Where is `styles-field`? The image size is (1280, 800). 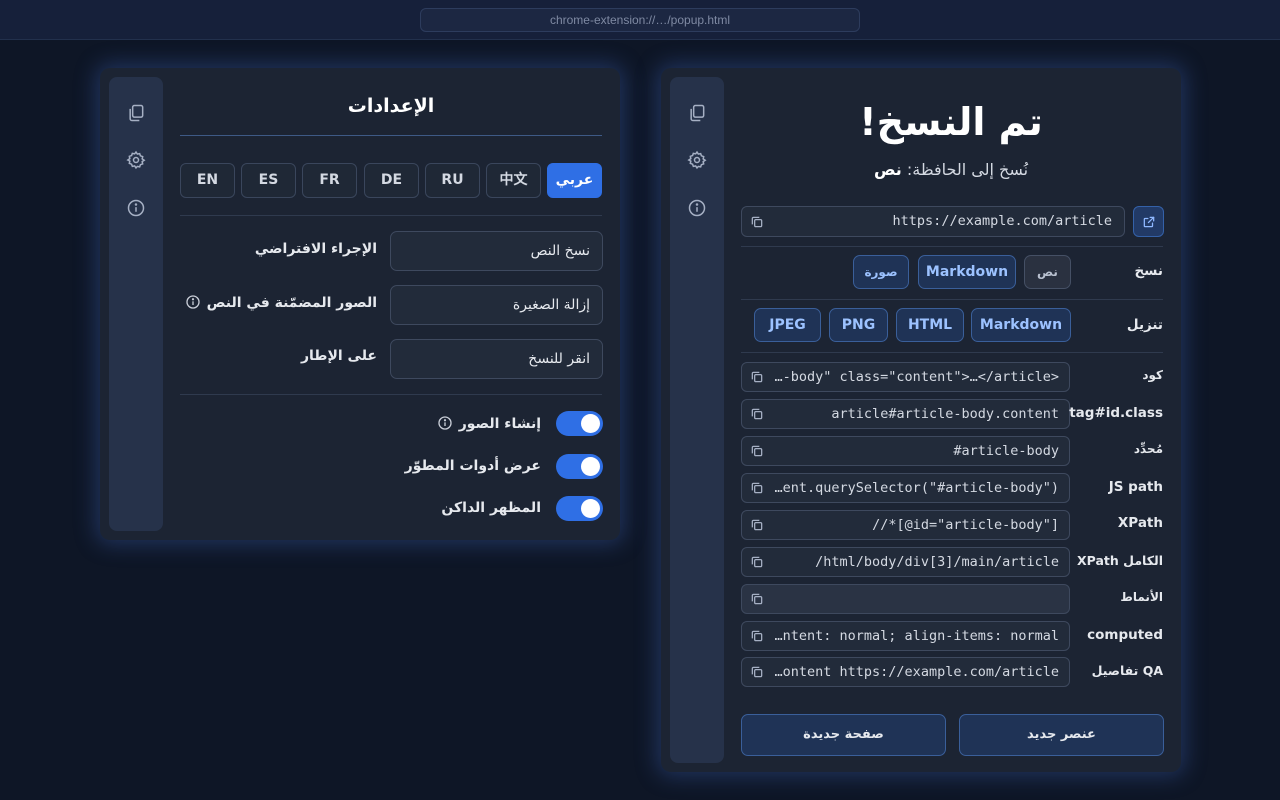 styles-field is located at coordinates (905, 599).